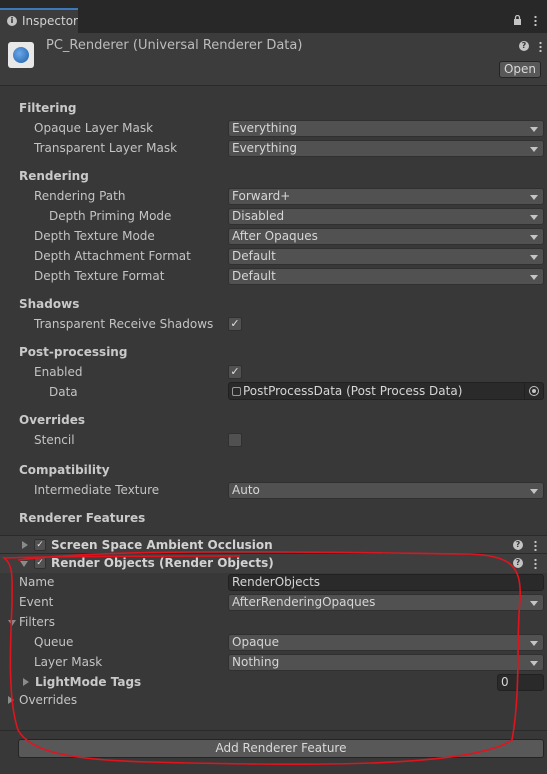  I want to click on depth-priming-mode-dropdown: Disabled, so click(386, 216).